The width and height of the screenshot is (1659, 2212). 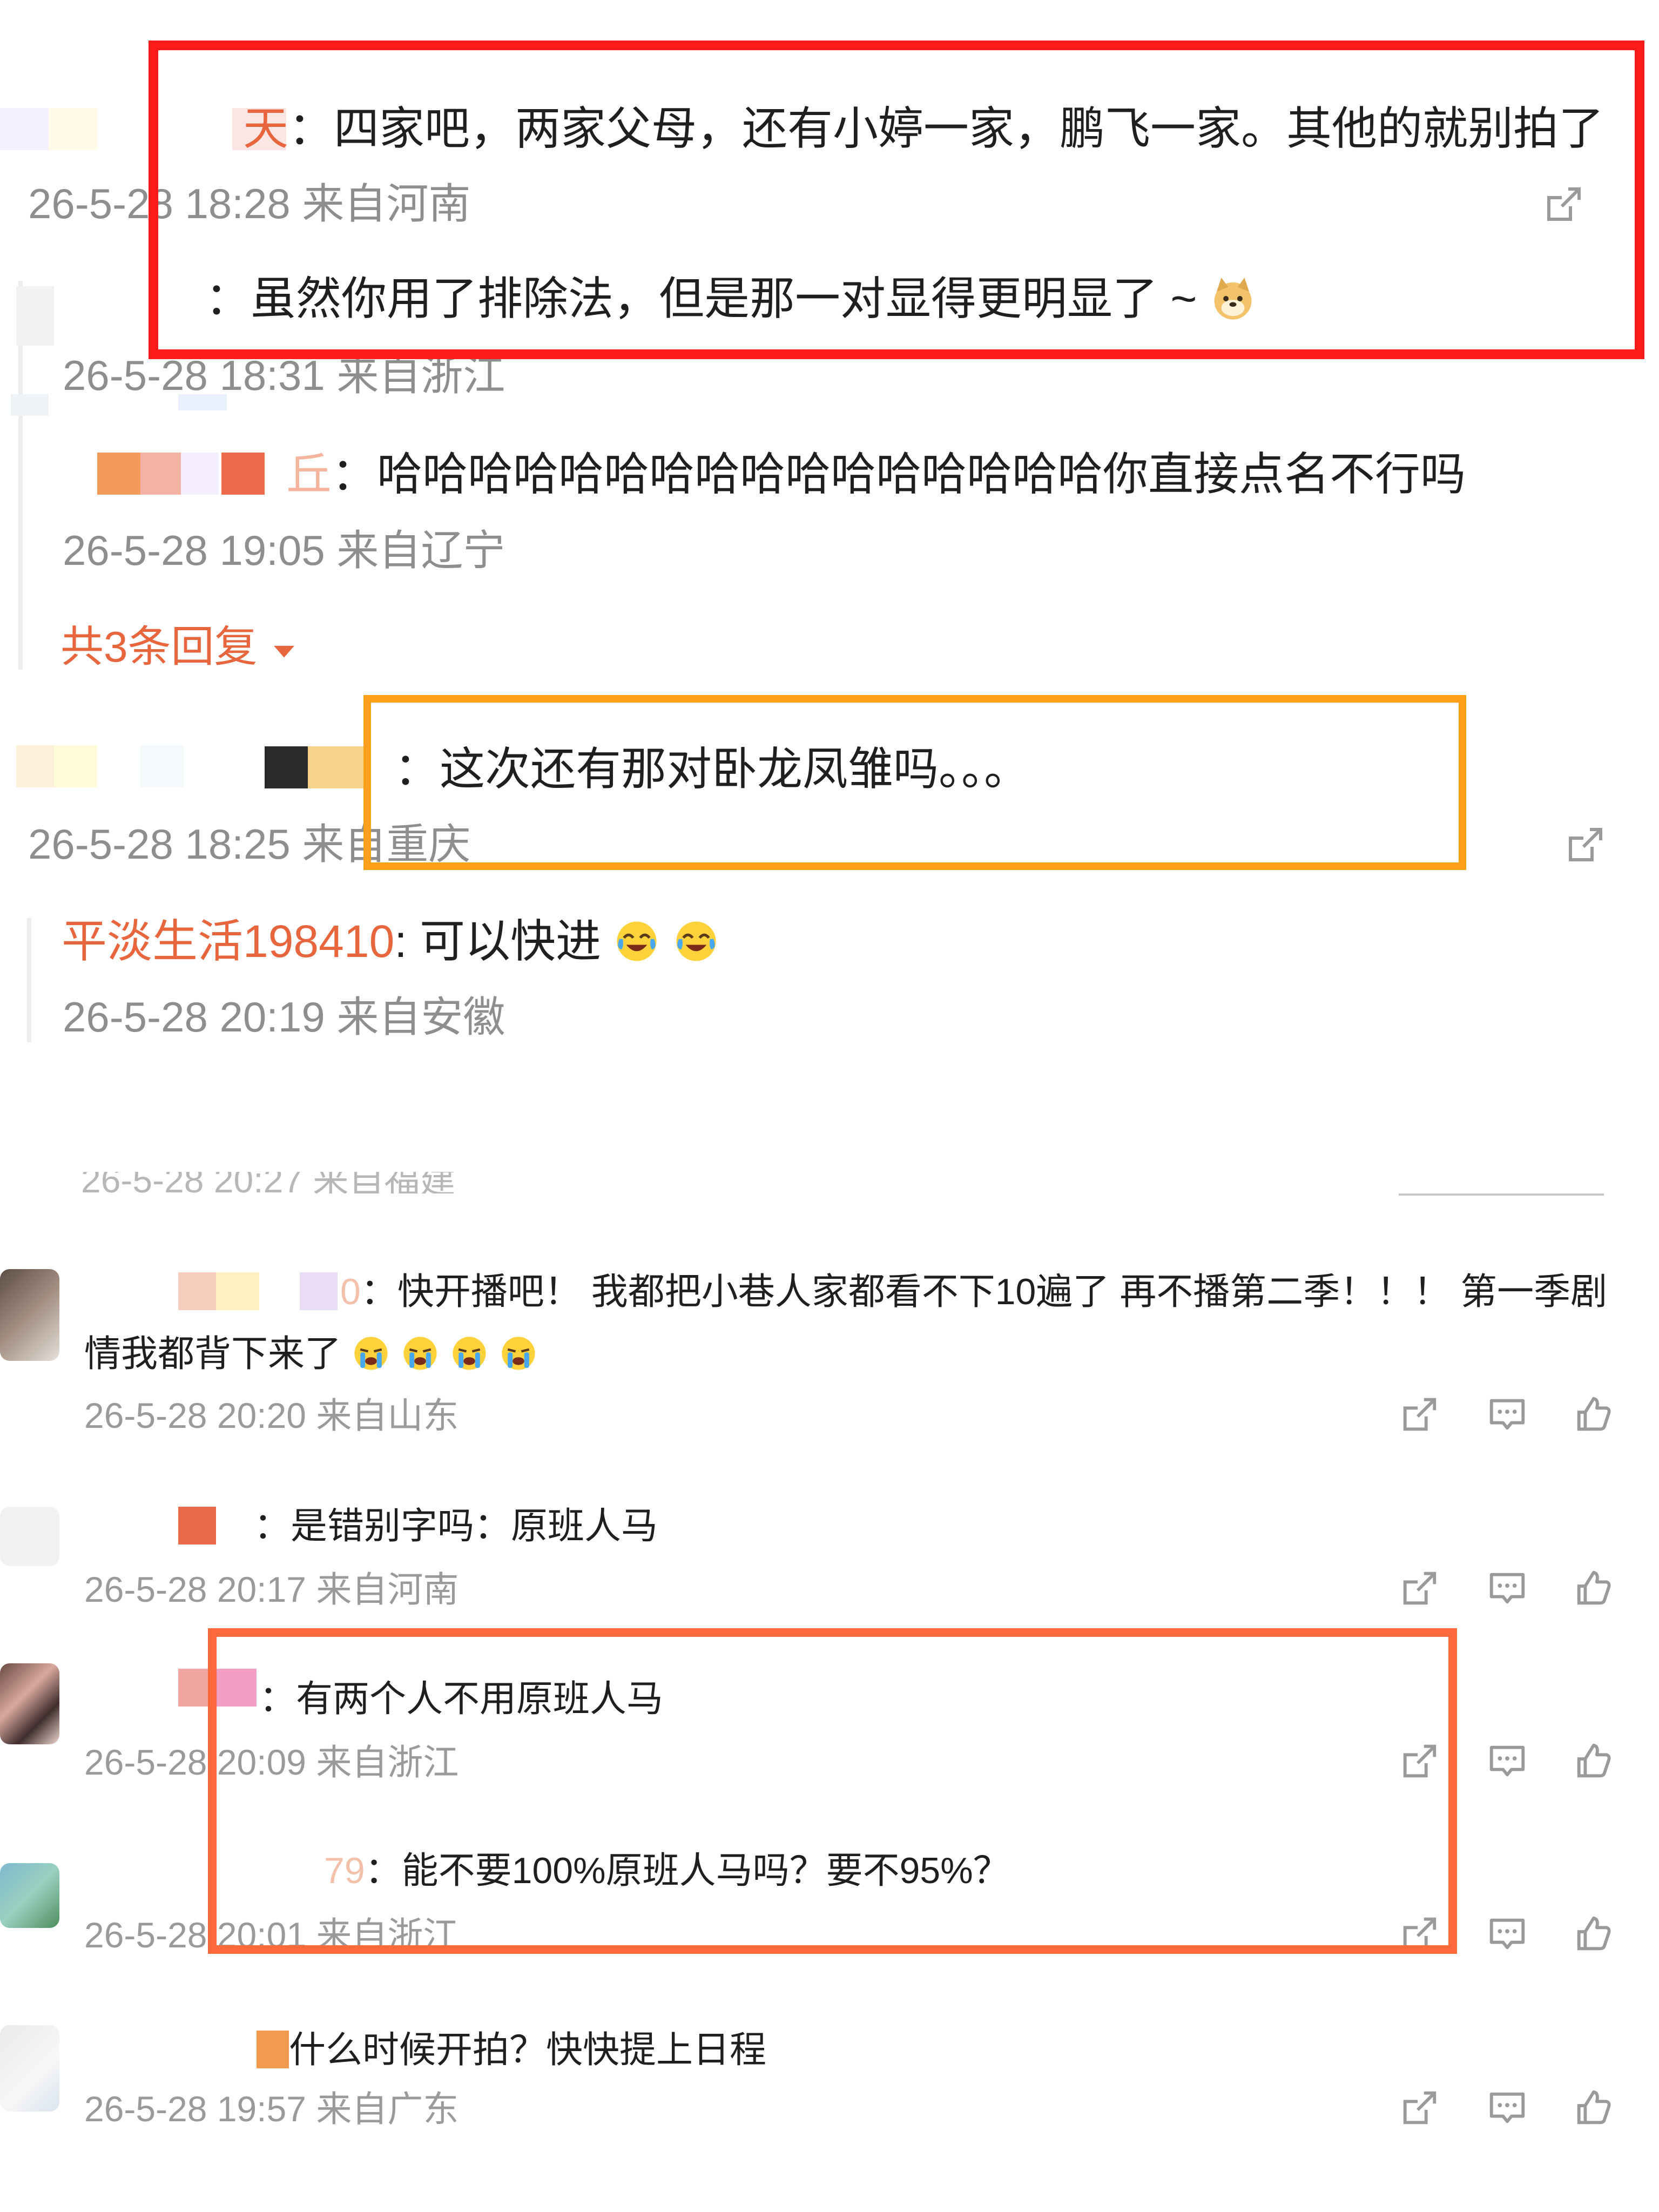 I want to click on username: 79, so click(x=344, y=1870).